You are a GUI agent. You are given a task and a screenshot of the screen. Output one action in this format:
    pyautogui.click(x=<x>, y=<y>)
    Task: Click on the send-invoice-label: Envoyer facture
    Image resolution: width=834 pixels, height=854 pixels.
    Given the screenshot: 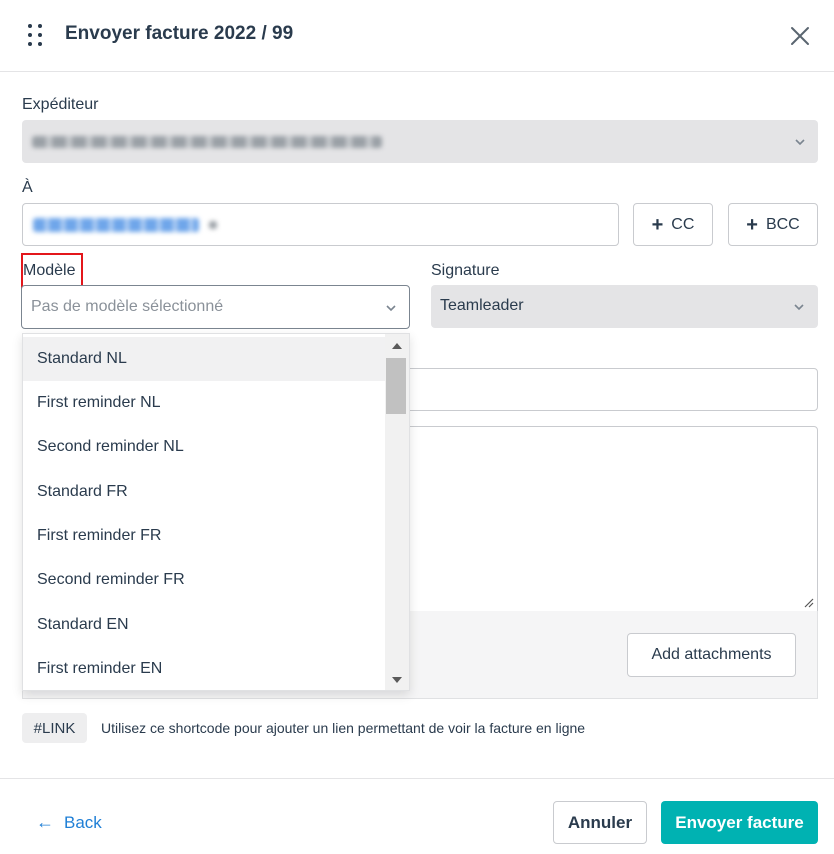 What is the action you would take?
    pyautogui.click(x=739, y=822)
    